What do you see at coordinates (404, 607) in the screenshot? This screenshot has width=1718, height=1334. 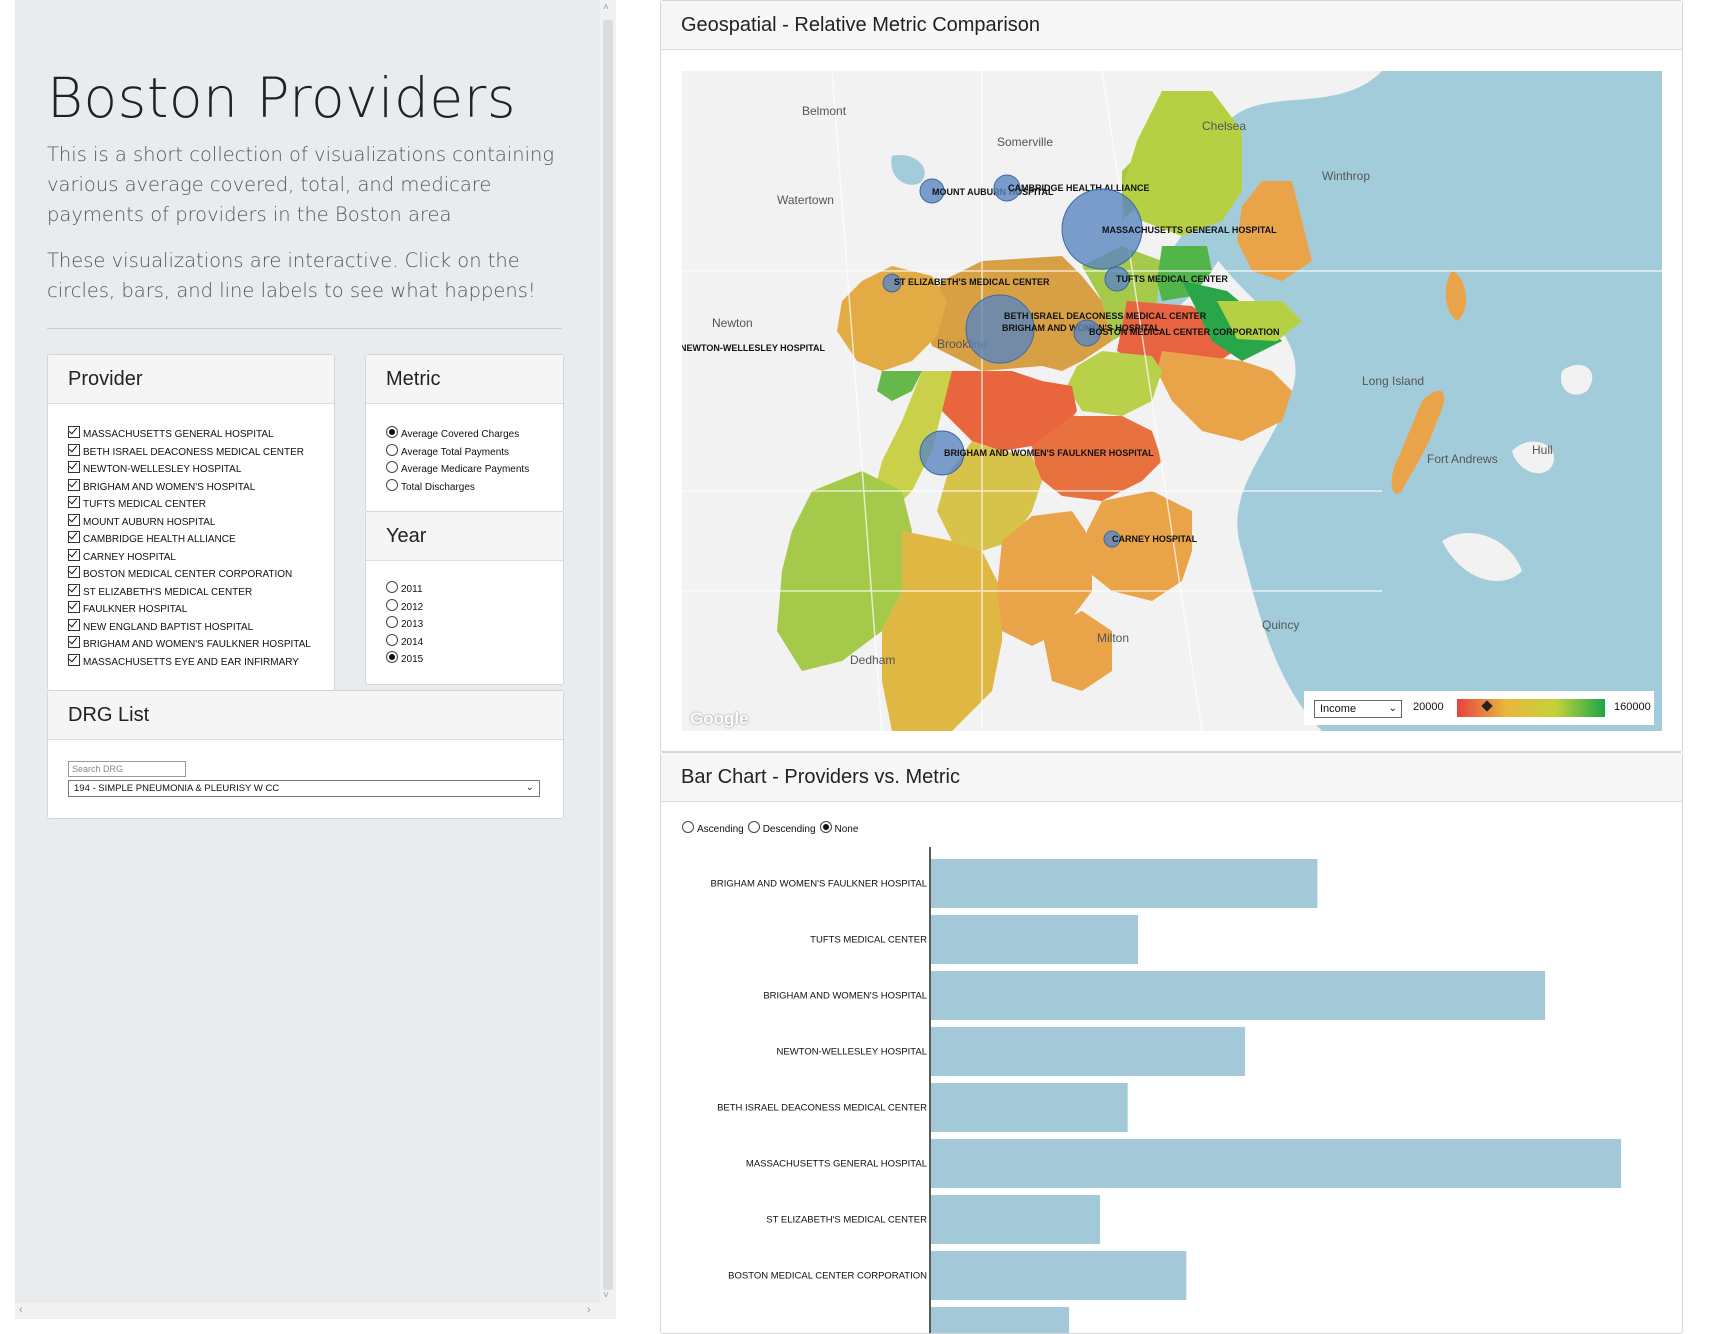 I see `year-radio-item: 2012` at bounding box center [404, 607].